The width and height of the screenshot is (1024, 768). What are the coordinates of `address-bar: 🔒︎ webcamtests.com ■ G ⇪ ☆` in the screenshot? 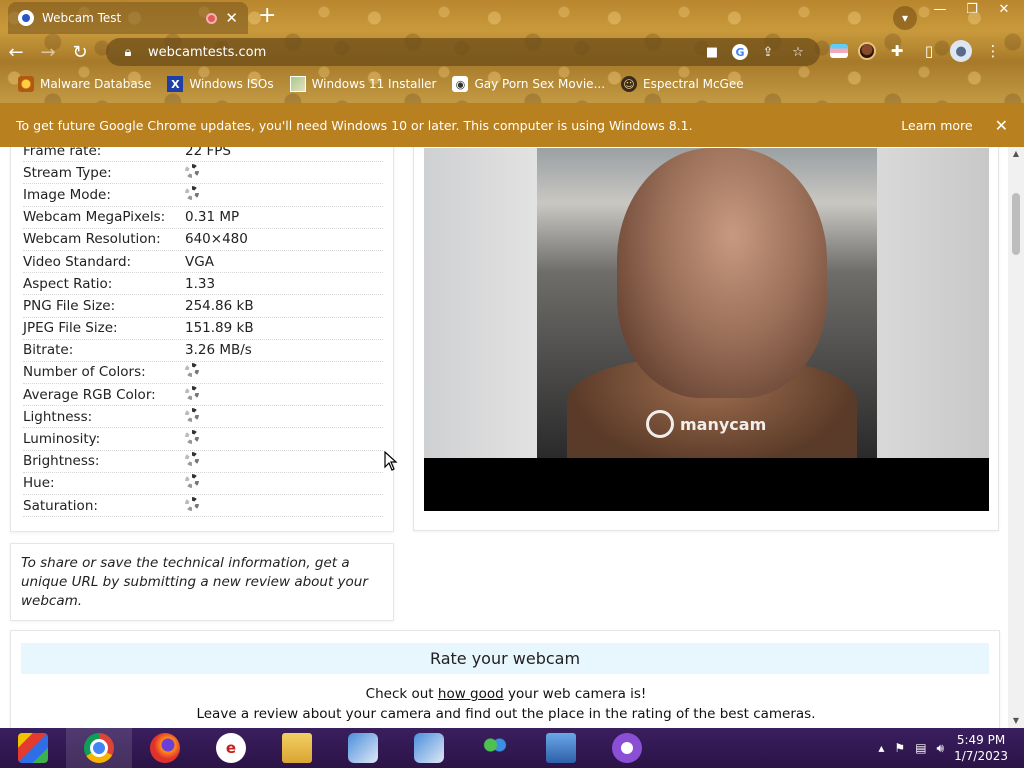 It's located at (463, 52).